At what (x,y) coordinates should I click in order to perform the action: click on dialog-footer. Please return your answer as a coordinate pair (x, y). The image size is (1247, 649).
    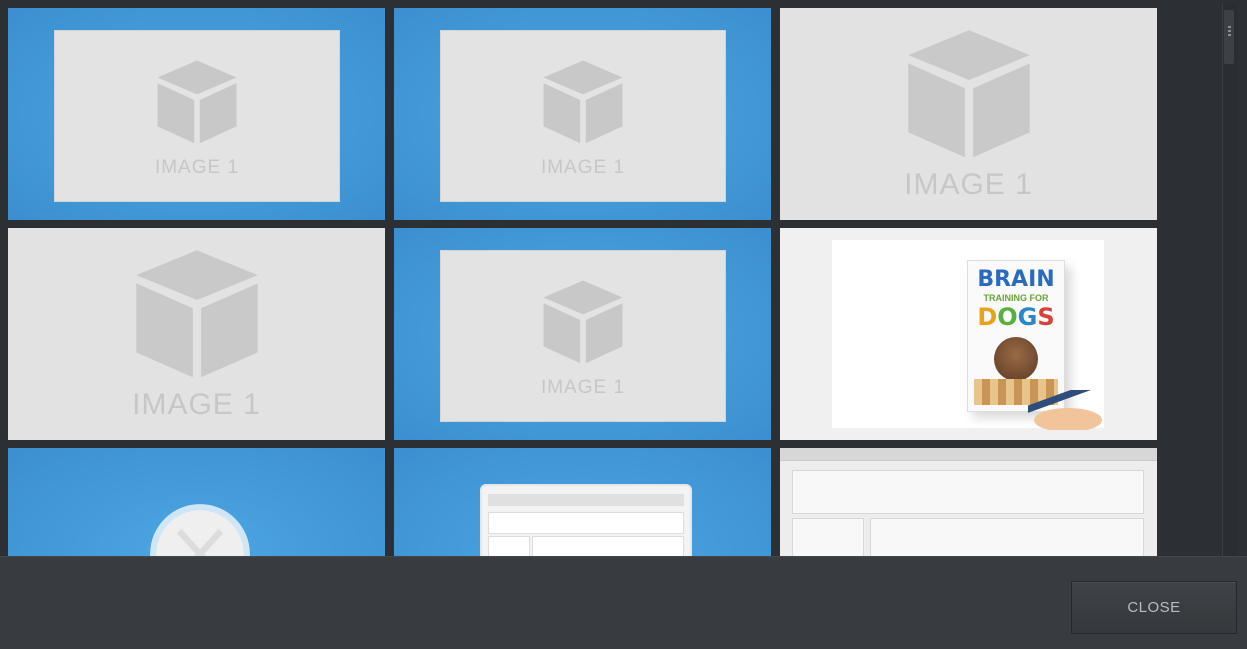
    Looking at the image, I should click on (623, 602).